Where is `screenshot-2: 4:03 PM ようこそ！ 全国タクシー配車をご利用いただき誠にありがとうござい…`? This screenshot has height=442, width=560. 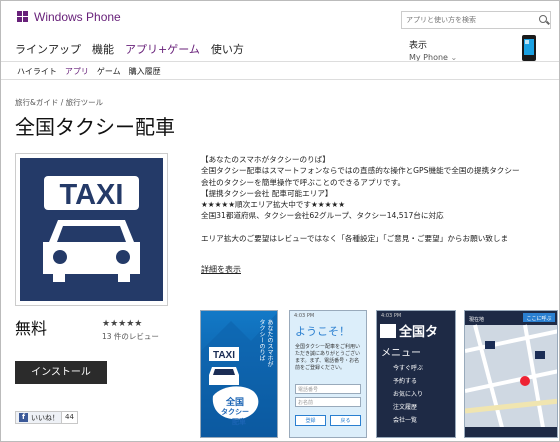 screenshot-2: 4:03 PM ようこそ！ 全国タクシー配車をご利用いただき誠にありがとうござい… is located at coordinates (328, 374).